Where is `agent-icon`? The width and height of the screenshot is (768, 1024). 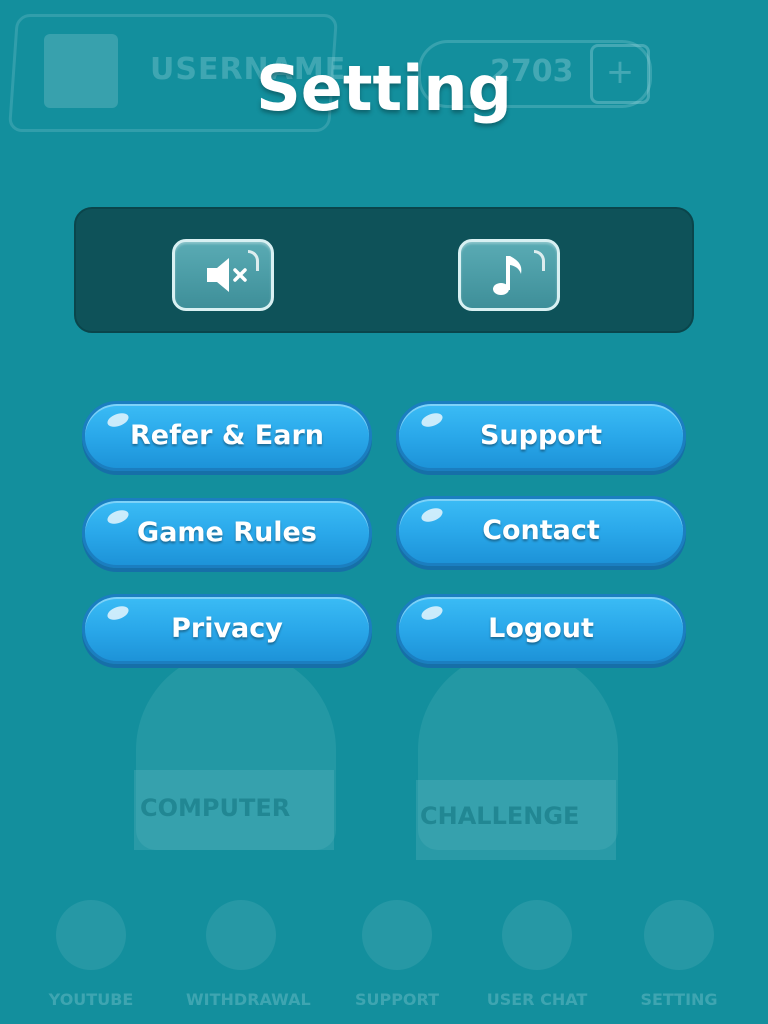
agent-icon is located at coordinates (397, 935).